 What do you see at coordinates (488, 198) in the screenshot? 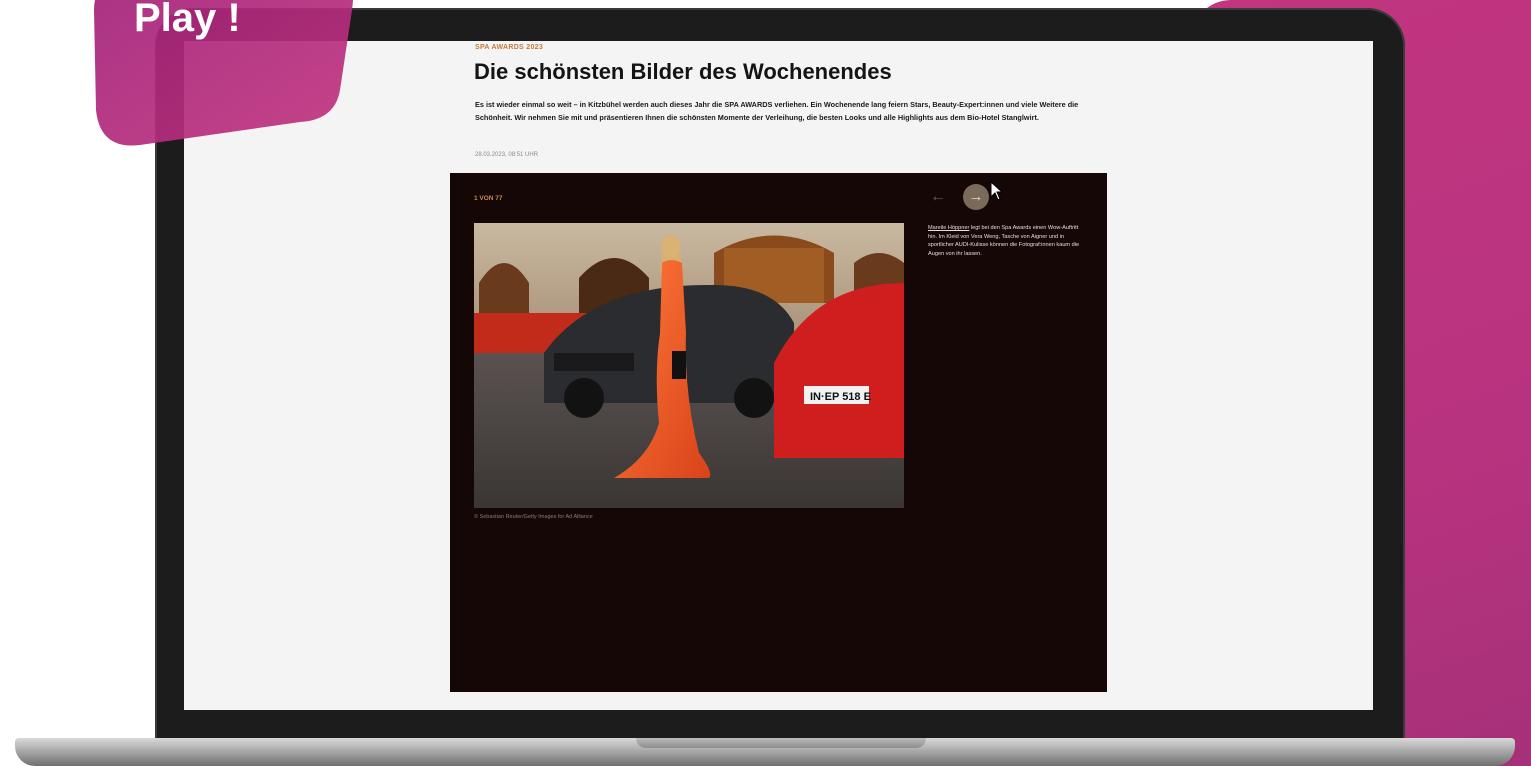
I see `gallery-counter: 1 VON 77` at bounding box center [488, 198].